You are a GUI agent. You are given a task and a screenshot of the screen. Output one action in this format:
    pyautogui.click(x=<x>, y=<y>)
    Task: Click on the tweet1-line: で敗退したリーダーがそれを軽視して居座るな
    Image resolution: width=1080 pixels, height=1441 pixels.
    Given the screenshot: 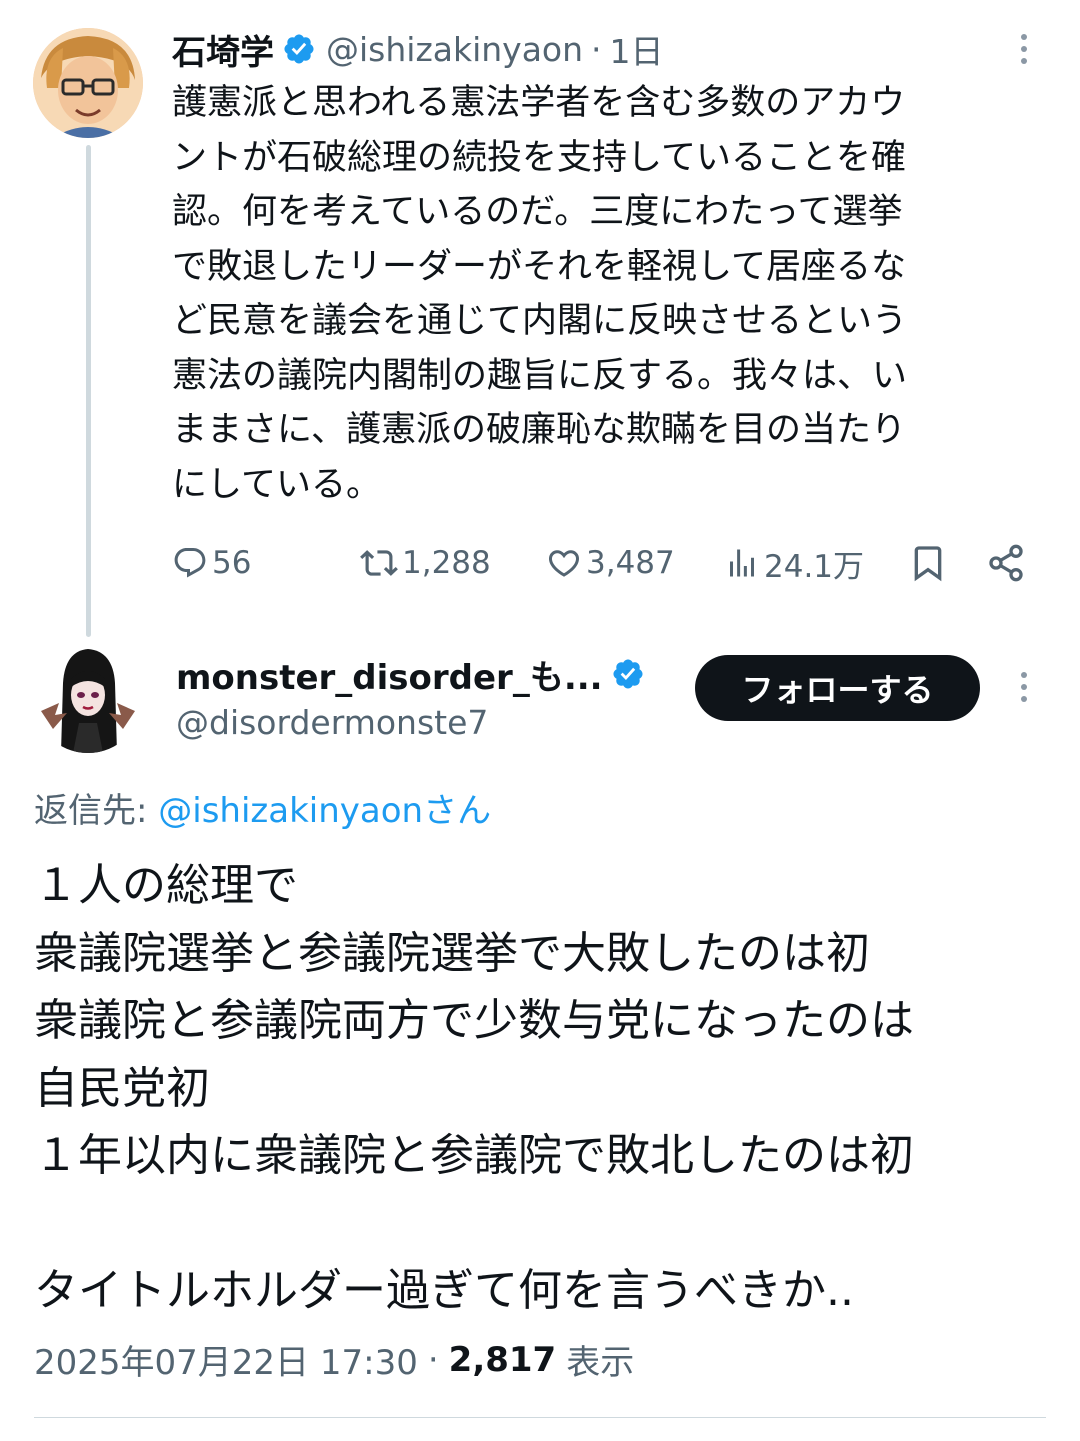 What is the action you would take?
    pyautogui.click(x=539, y=266)
    